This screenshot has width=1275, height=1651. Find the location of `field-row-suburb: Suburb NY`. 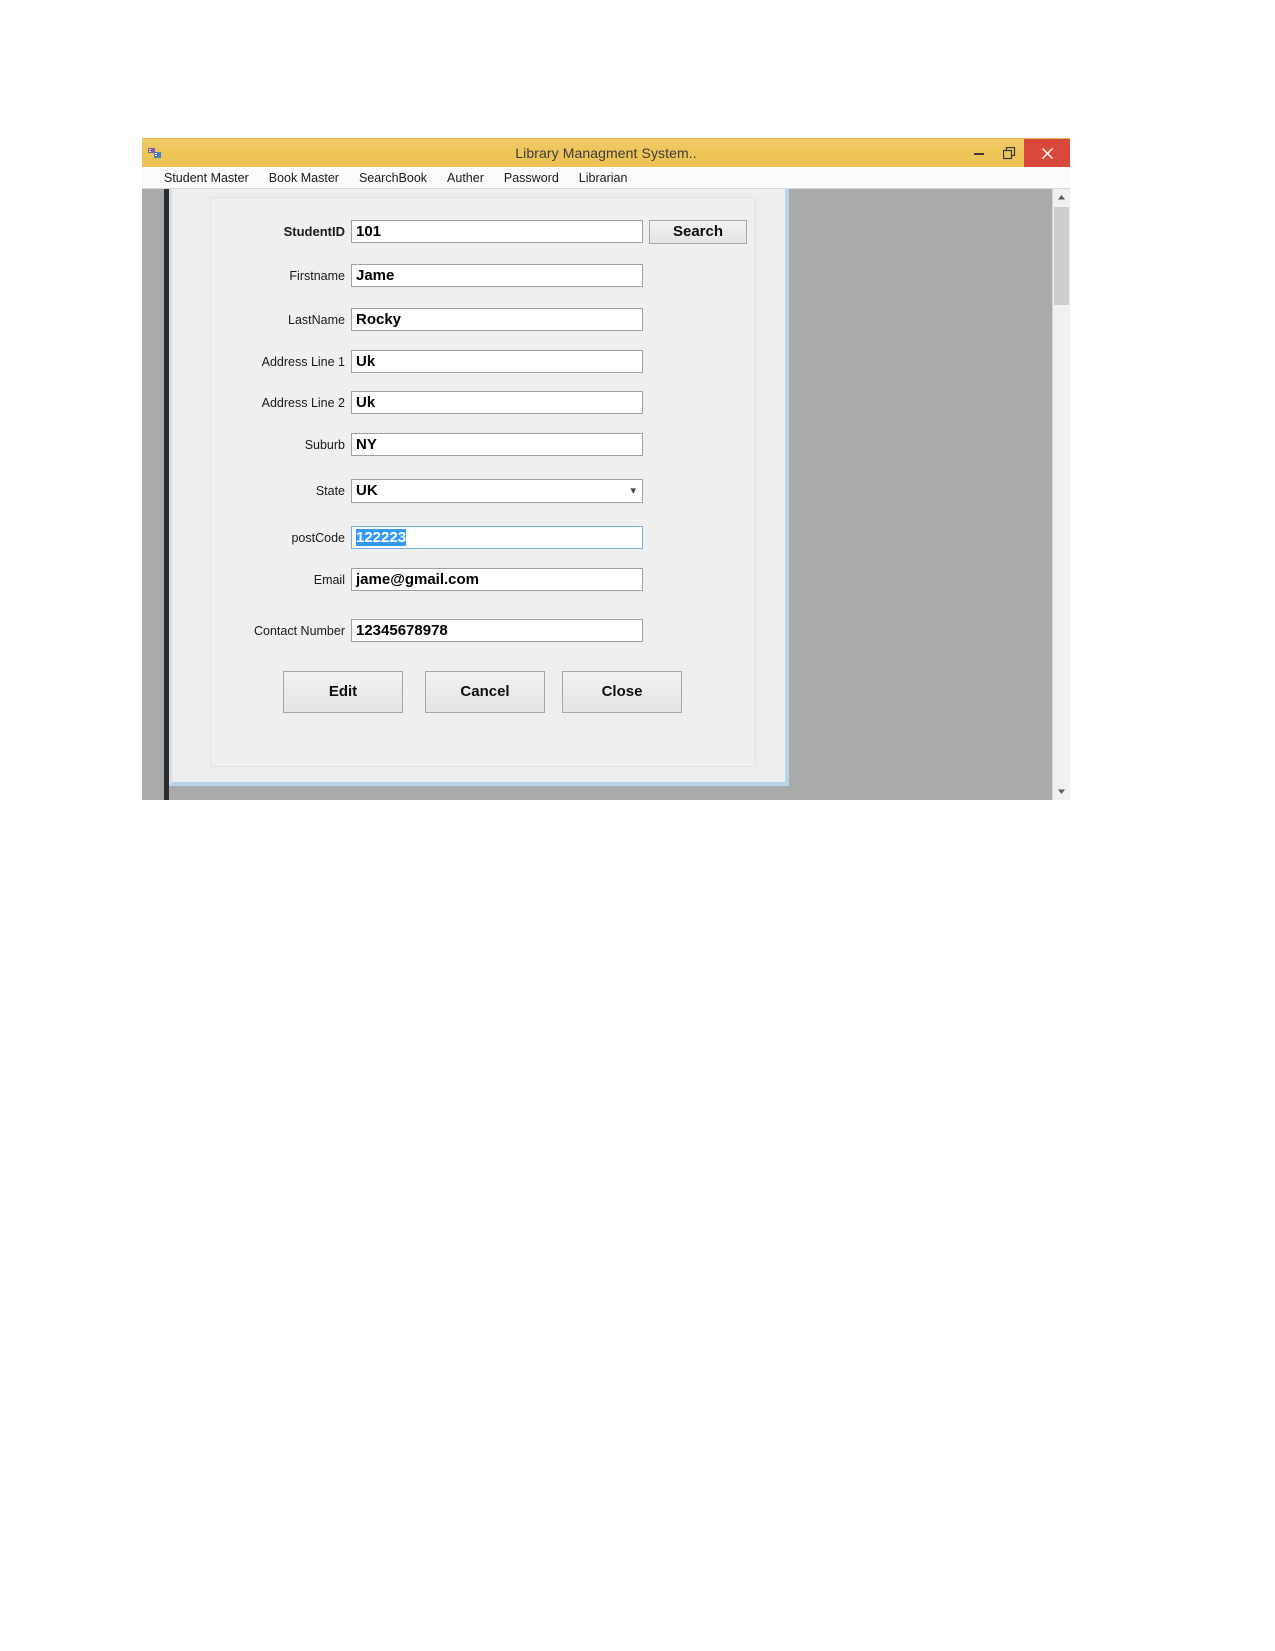

field-row-suburb: Suburb NY is located at coordinates (483, 445).